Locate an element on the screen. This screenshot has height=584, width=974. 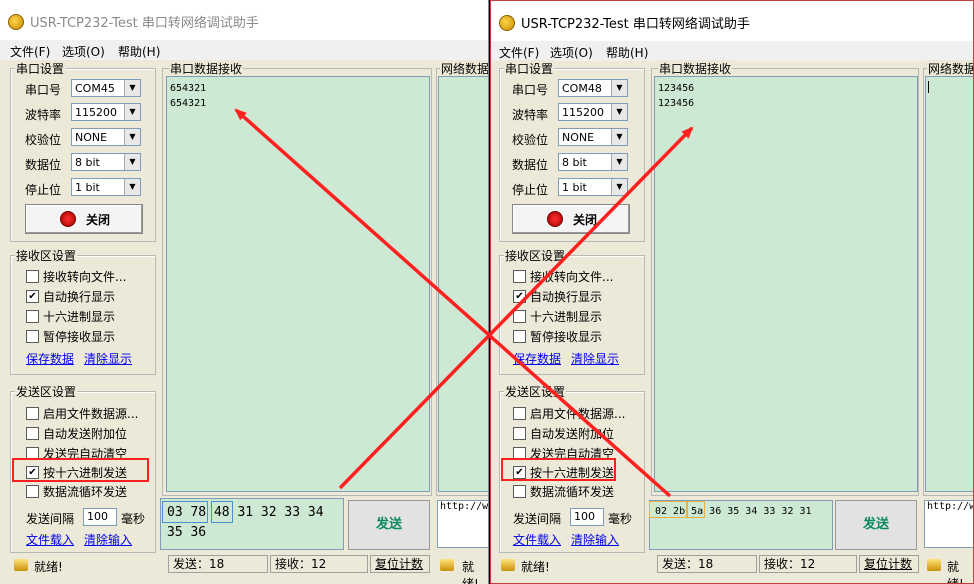
serial-rx-title: 串口数据接收 is located at coordinates (695, 68).